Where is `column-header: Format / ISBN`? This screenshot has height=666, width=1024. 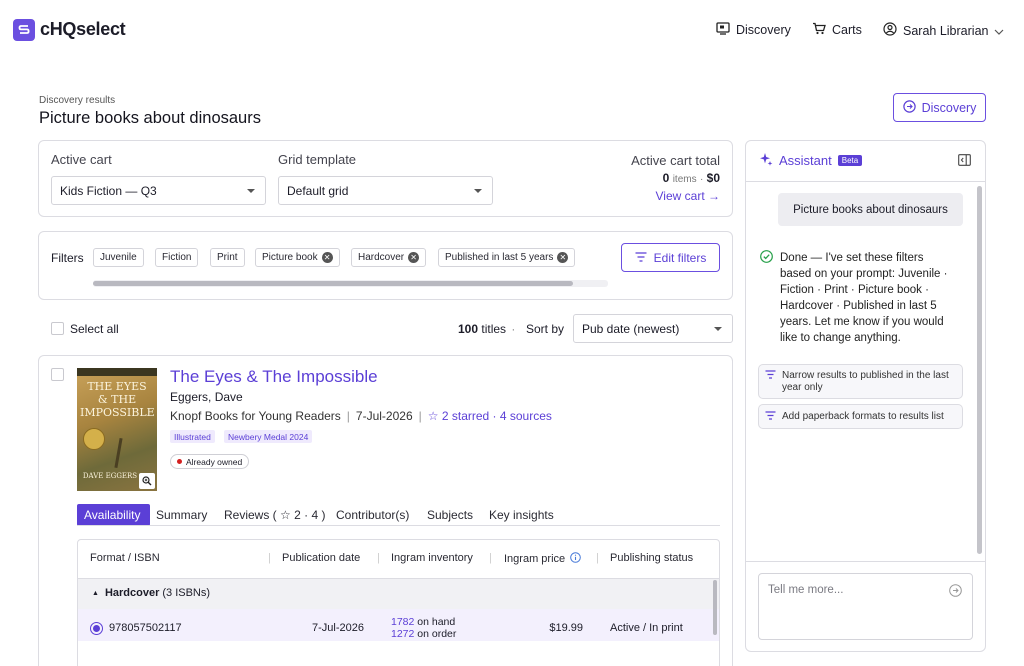
column-header: Format / ISBN is located at coordinates (125, 558).